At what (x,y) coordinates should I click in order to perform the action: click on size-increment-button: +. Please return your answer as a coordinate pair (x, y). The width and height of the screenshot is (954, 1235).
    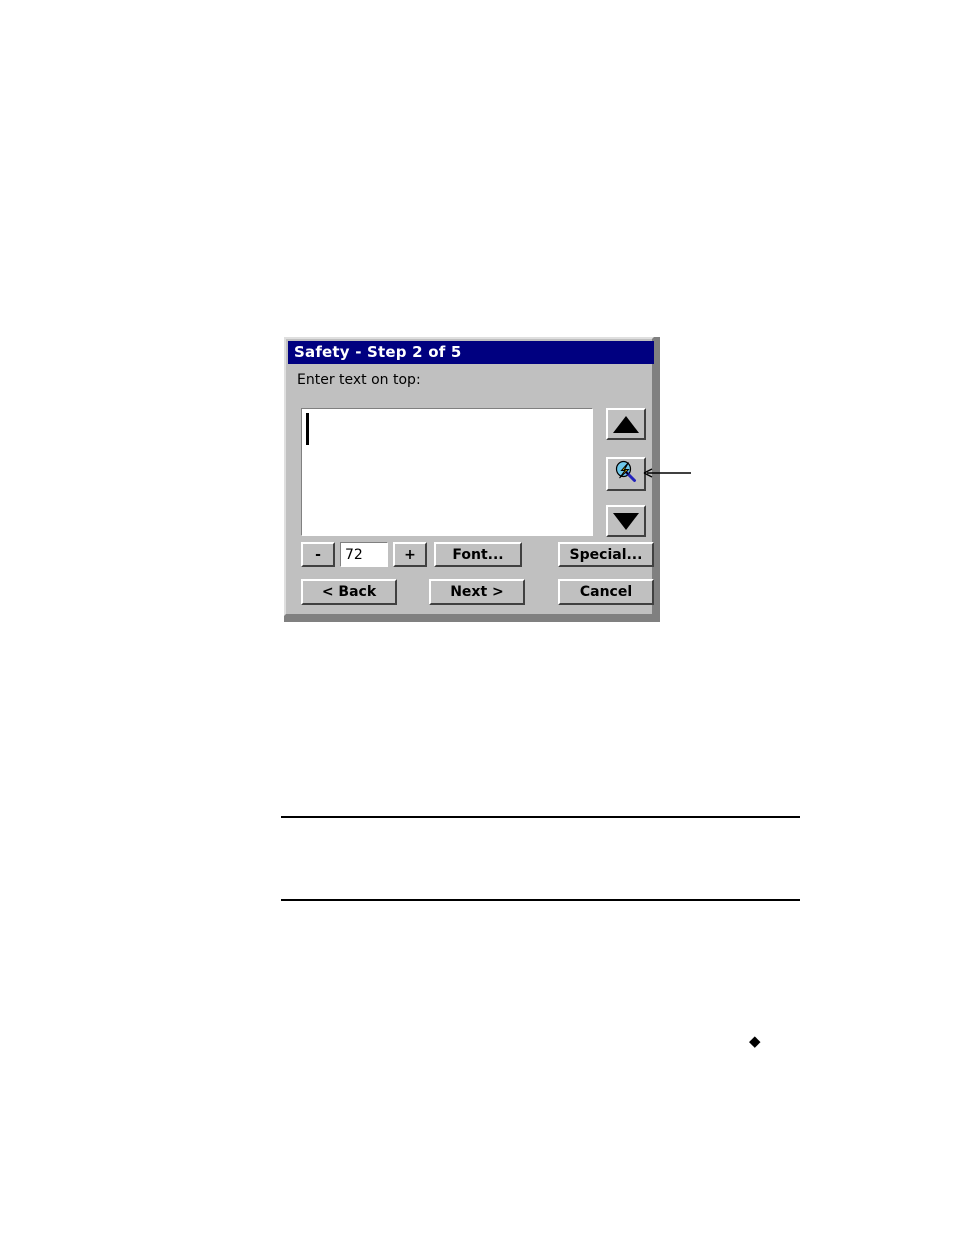
    Looking at the image, I should click on (410, 554).